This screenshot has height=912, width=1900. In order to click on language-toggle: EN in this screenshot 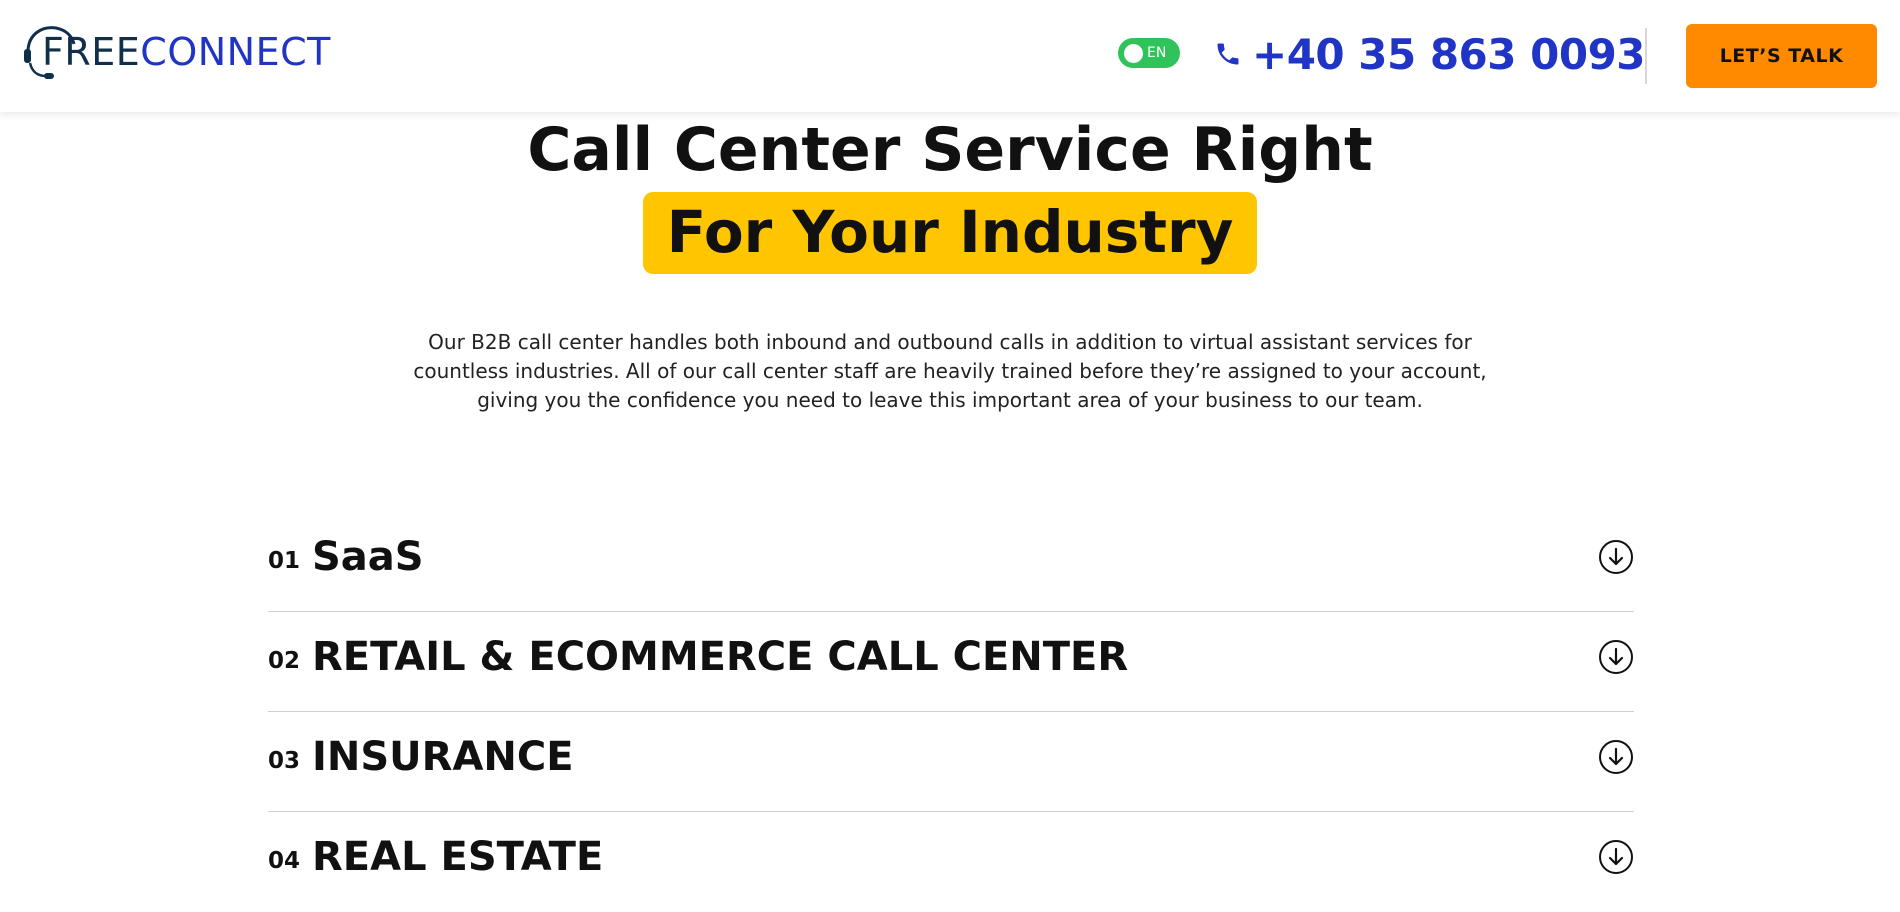, I will do `click(1149, 53)`.